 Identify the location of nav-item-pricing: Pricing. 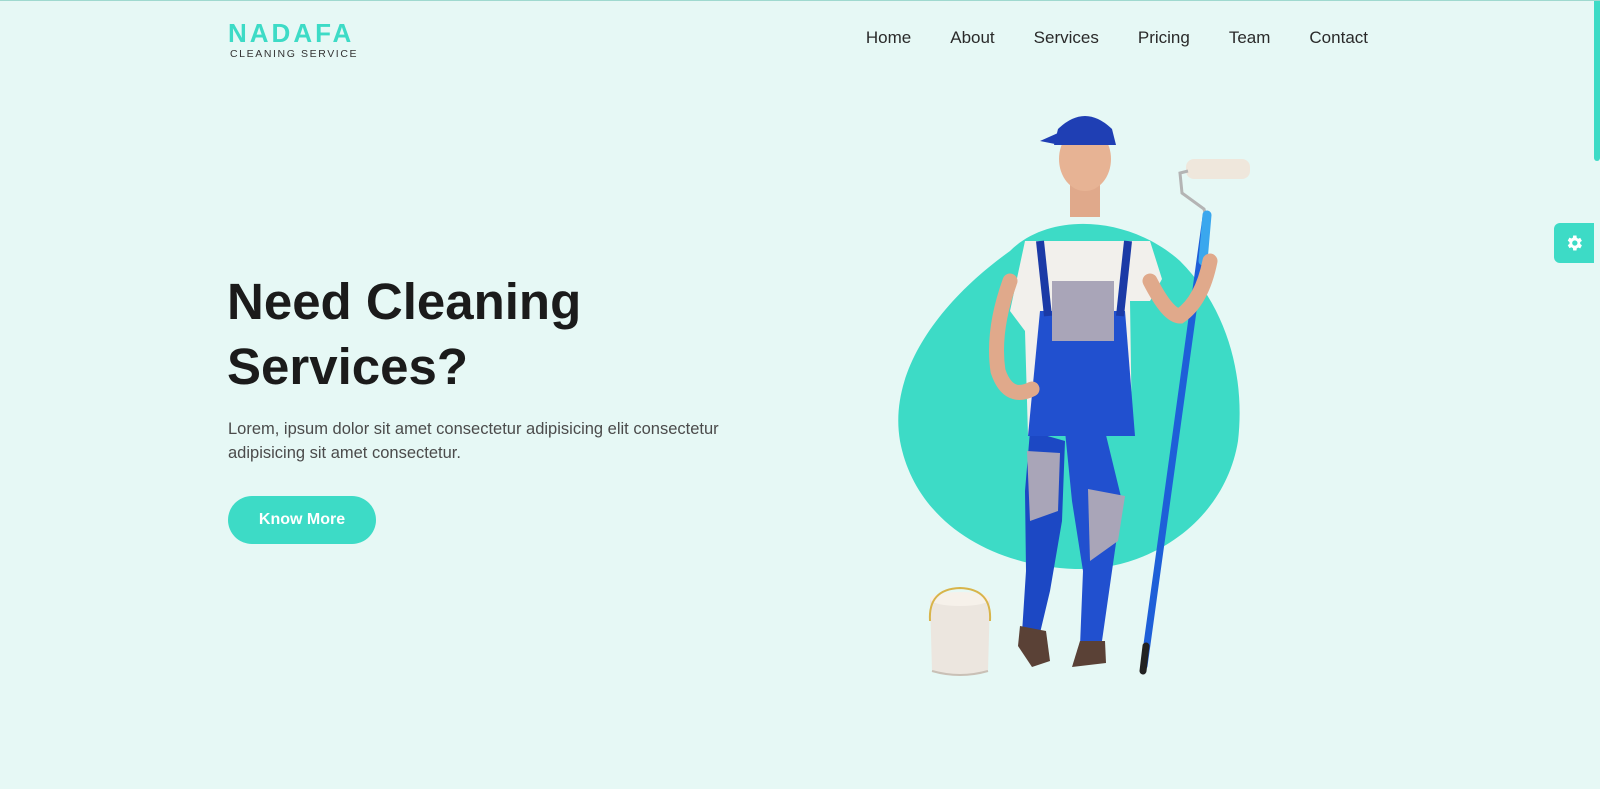
(1164, 38).